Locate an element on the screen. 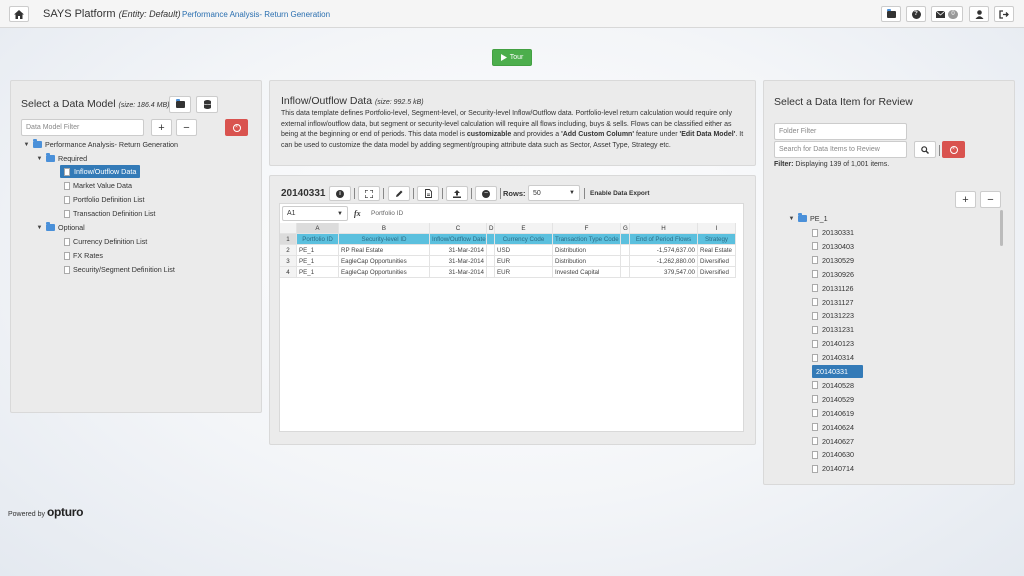 The width and height of the screenshot is (1024, 576). data-cell: EagleCap Opportunities is located at coordinates (384, 272).